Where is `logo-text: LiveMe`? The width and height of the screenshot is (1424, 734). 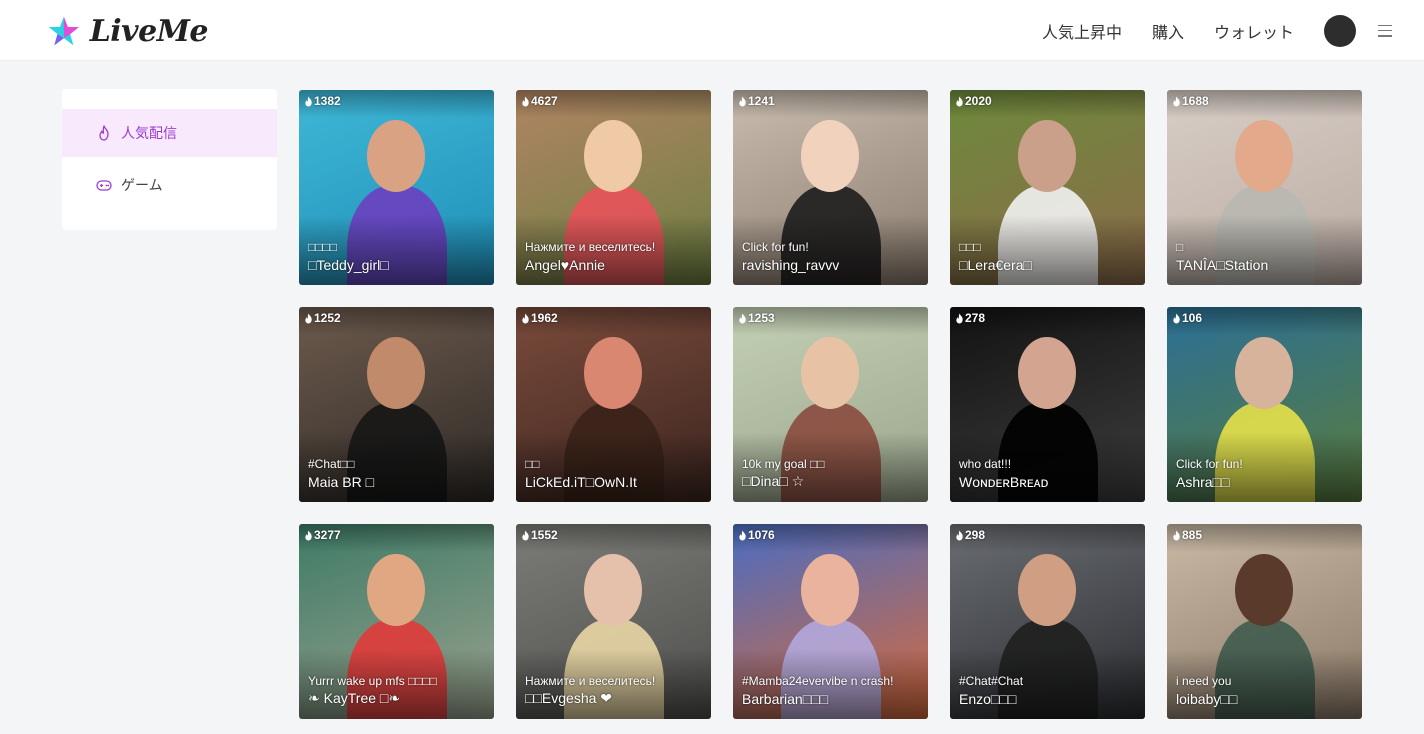
logo-text: LiveMe is located at coordinates (149, 31).